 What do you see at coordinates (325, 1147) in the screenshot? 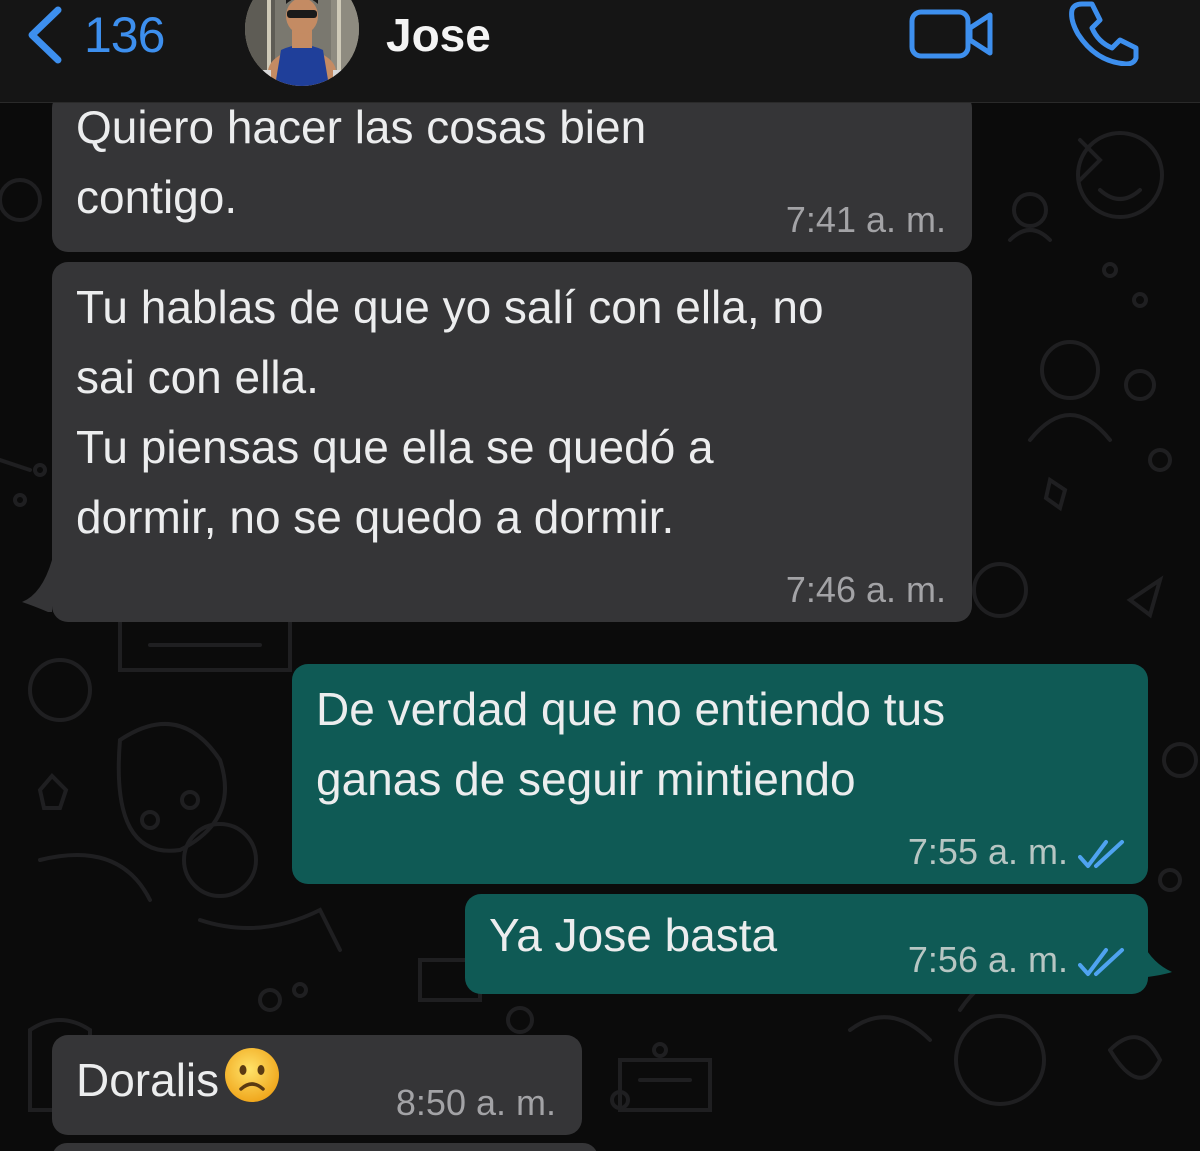
I see `message-bubble-incoming-partial` at bounding box center [325, 1147].